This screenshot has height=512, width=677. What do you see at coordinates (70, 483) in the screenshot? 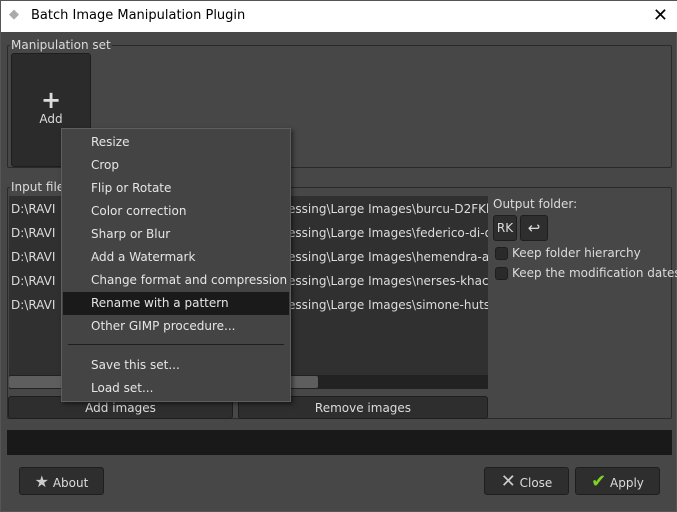
I see `about-label: About` at bounding box center [70, 483].